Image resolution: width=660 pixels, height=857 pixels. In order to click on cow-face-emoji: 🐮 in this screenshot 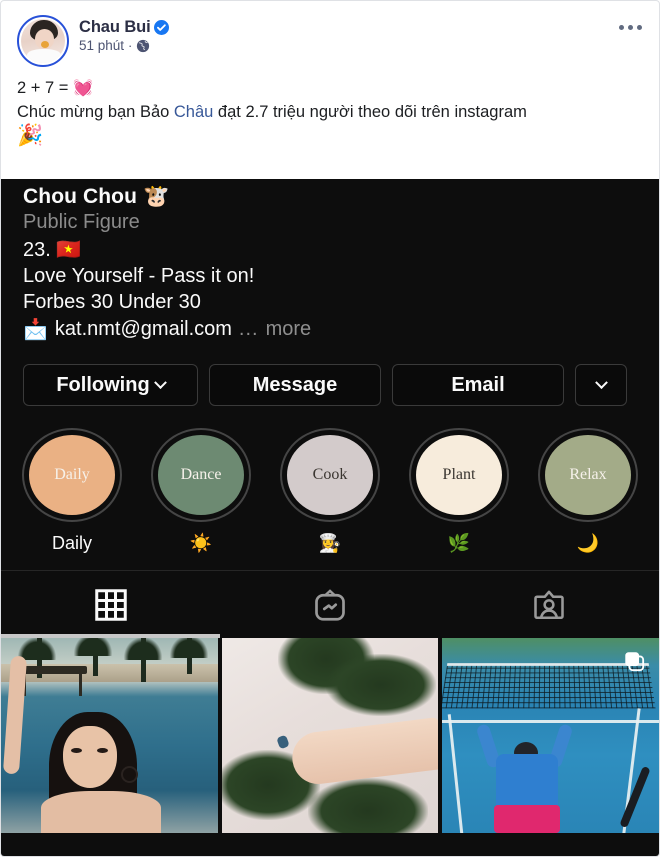, I will do `click(156, 196)`.